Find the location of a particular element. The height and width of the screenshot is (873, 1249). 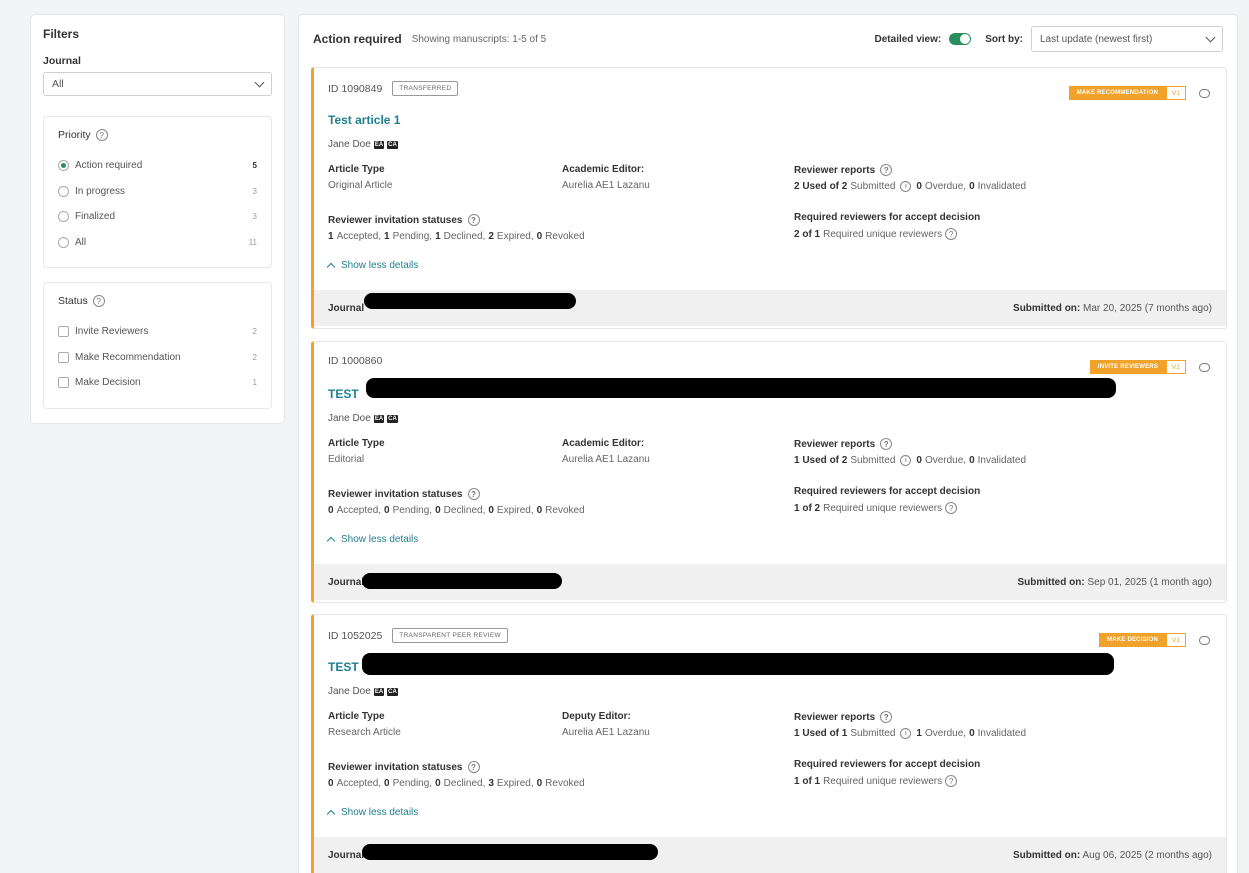

redaction-mark is located at coordinates (510, 852).